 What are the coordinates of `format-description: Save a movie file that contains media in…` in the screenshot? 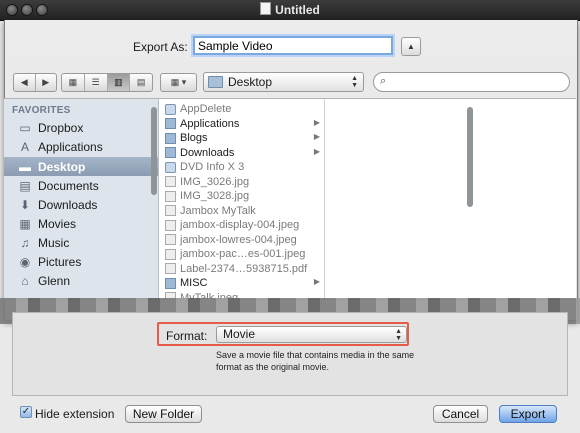 It's located at (315, 361).